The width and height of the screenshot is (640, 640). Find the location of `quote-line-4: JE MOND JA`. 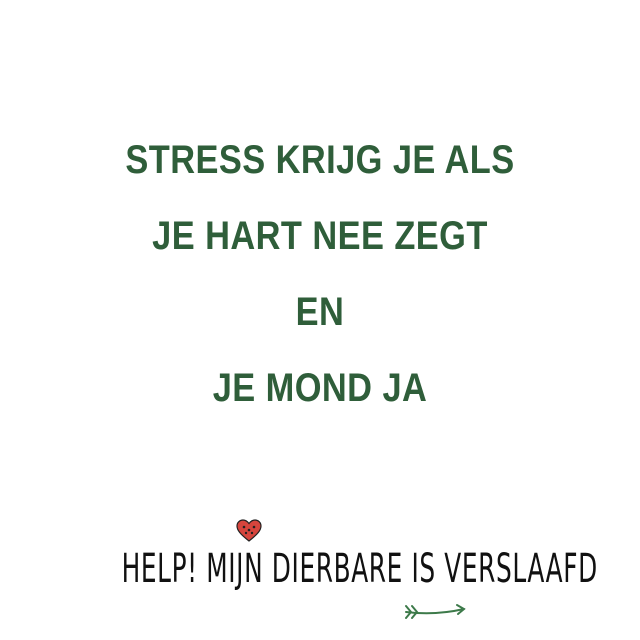

quote-line-4: JE MOND JA is located at coordinates (320, 388).